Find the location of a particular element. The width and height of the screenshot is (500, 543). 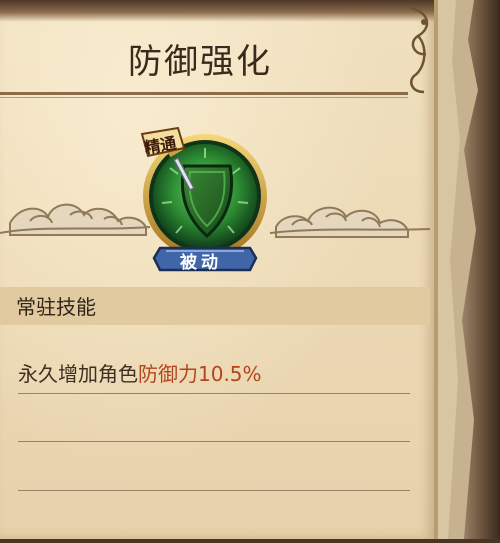

skill-category: 常驻技能 is located at coordinates (56, 307).